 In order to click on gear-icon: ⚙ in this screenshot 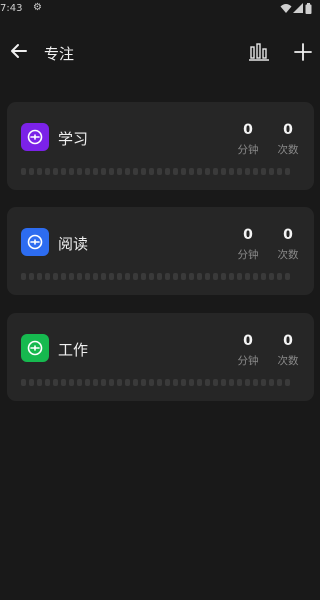, I will do `click(37, 7)`.